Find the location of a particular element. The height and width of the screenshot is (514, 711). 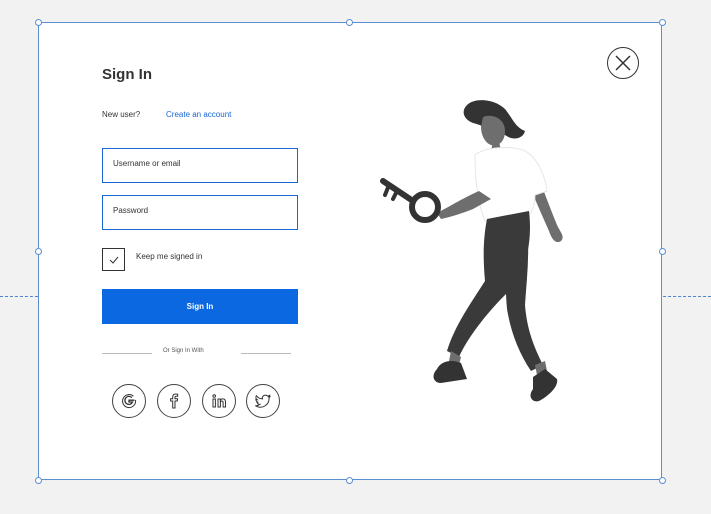

page-title: Sign In is located at coordinates (127, 74).